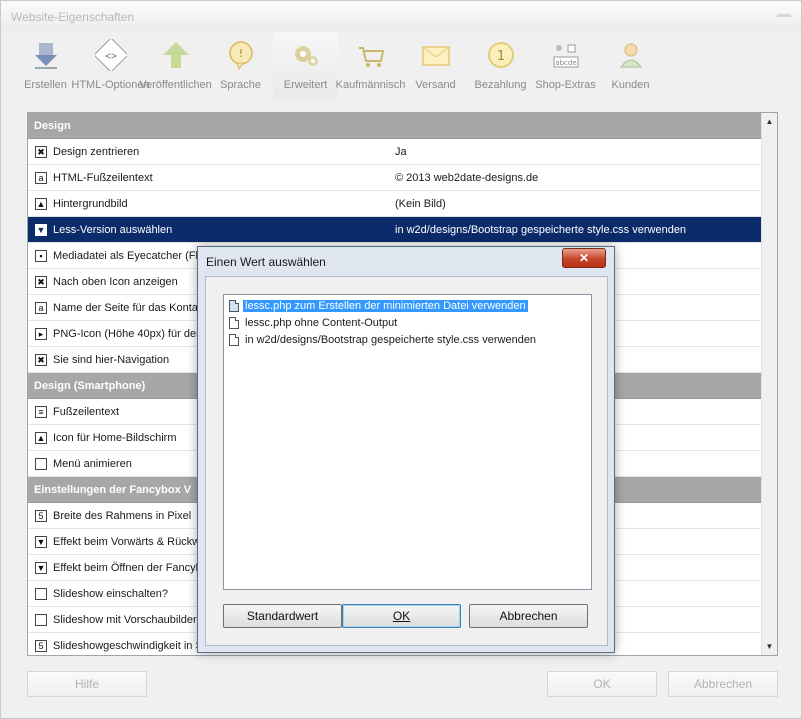 The image size is (802, 719). Describe the element at coordinates (131, 646) in the screenshot. I see `property-label: Slideshowgeschwindigkeit in Se` at that location.